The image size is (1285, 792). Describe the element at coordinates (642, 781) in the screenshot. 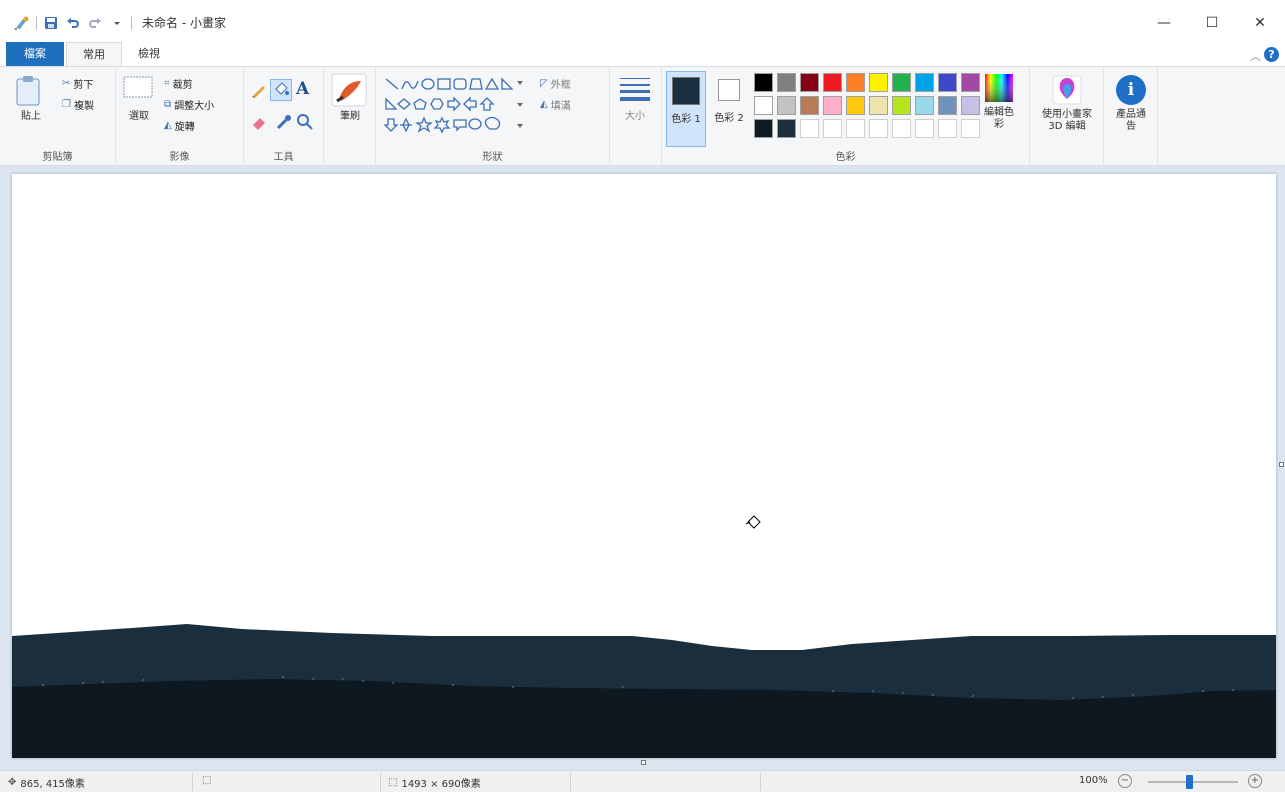

I see `status-bar: ✥ 865, 415像素 ⬚ ⬚ 1493 × 690像素 100% − +` at that location.